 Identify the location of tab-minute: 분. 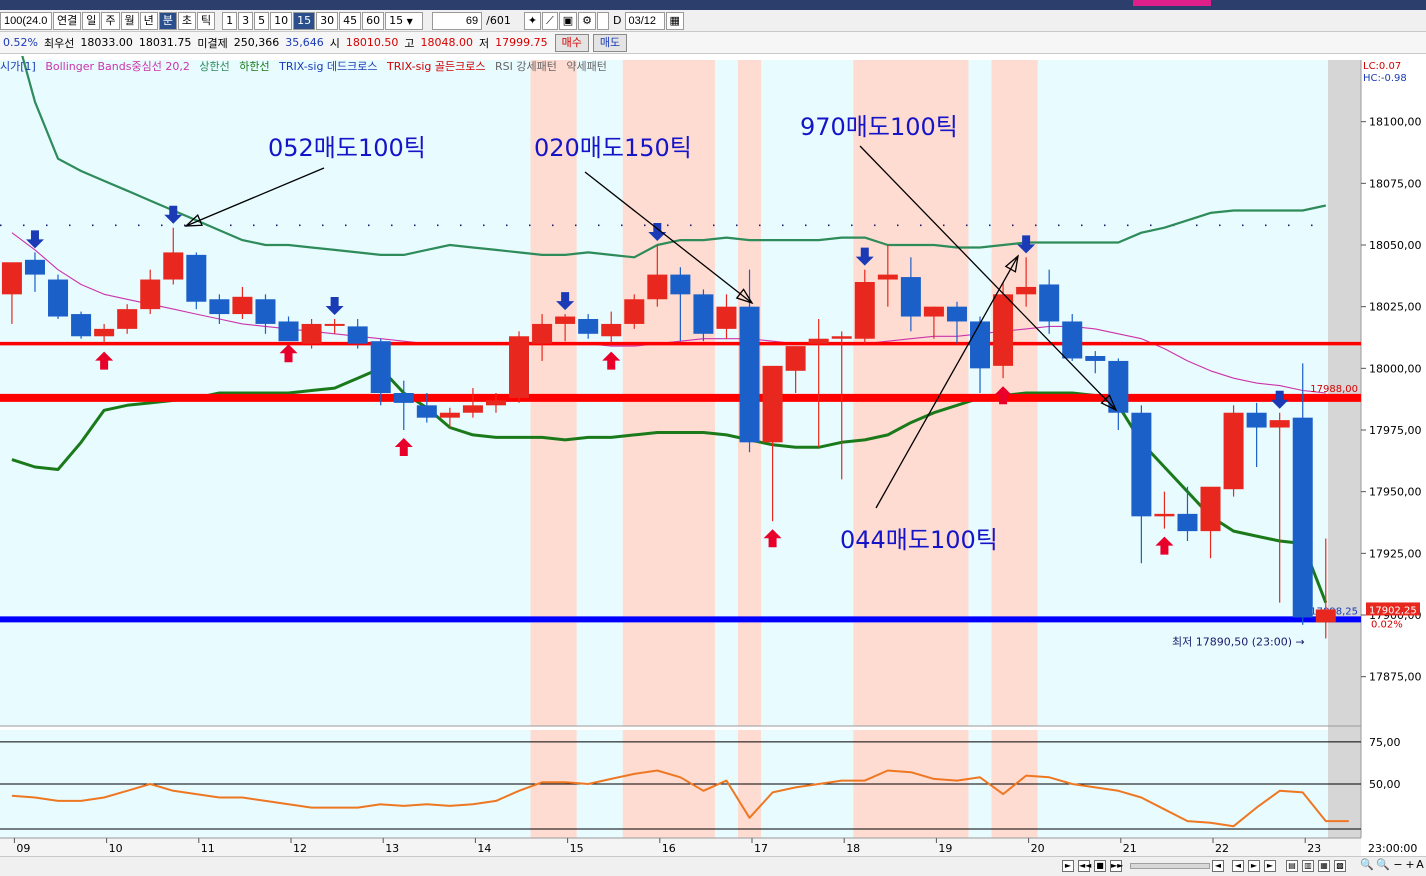
(167, 20).